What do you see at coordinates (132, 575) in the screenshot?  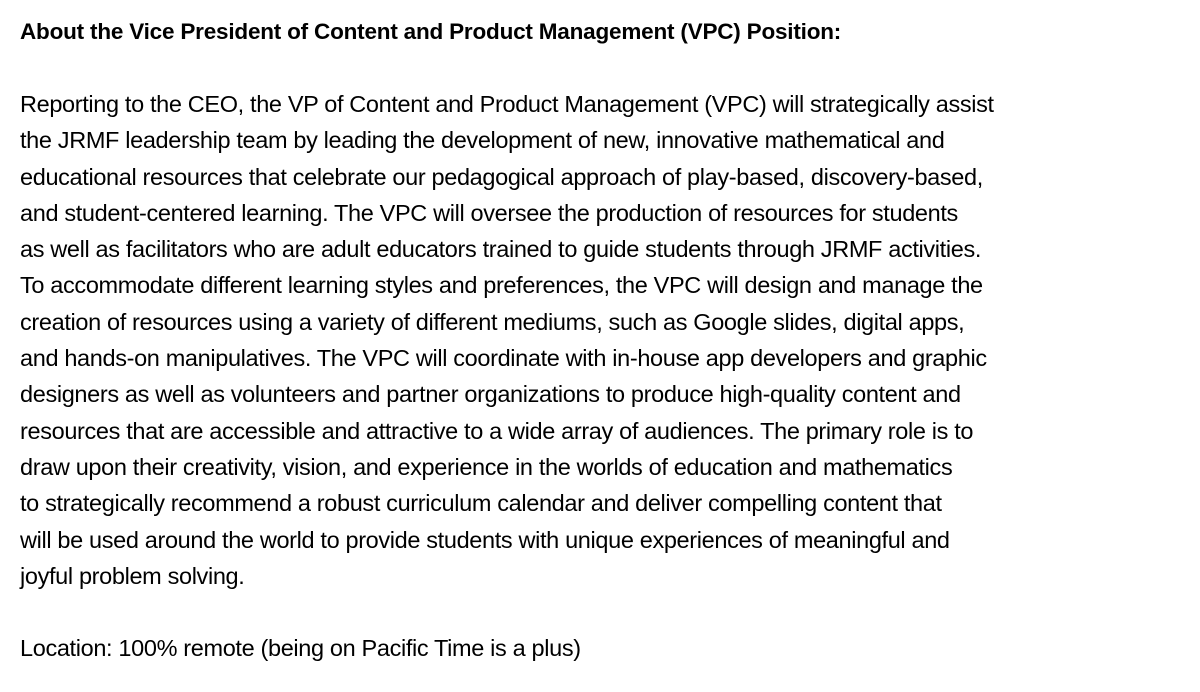 I see `paragraph-line: joyful problem solving.` at bounding box center [132, 575].